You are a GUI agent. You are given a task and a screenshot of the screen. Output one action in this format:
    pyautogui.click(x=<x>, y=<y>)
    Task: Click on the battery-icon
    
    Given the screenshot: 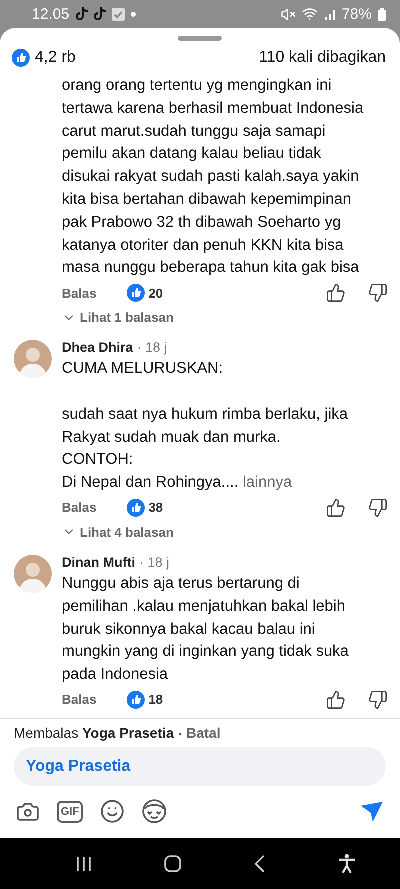 What is the action you would take?
    pyautogui.click(x=382, y=14)
    